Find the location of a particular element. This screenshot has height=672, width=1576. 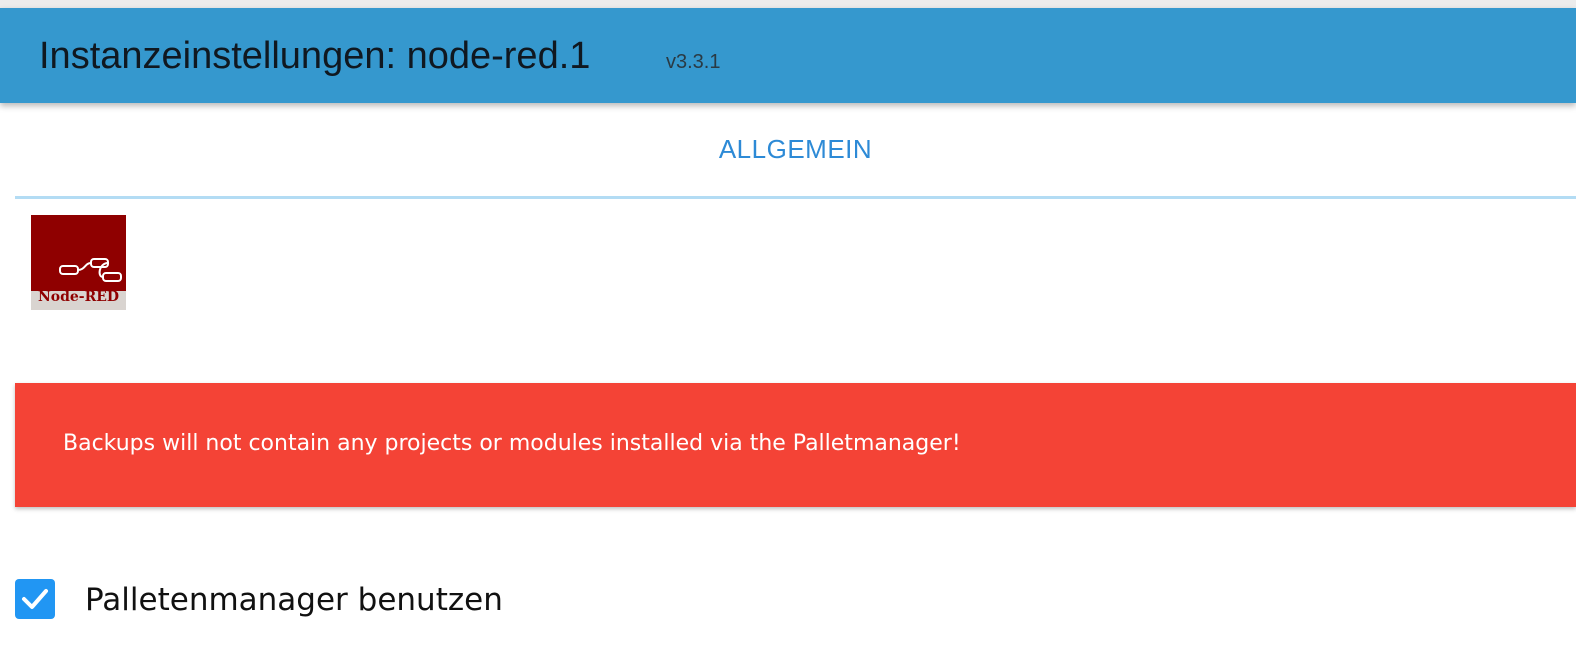

palette-manager-checkbox is located at coordinates (35, 599).